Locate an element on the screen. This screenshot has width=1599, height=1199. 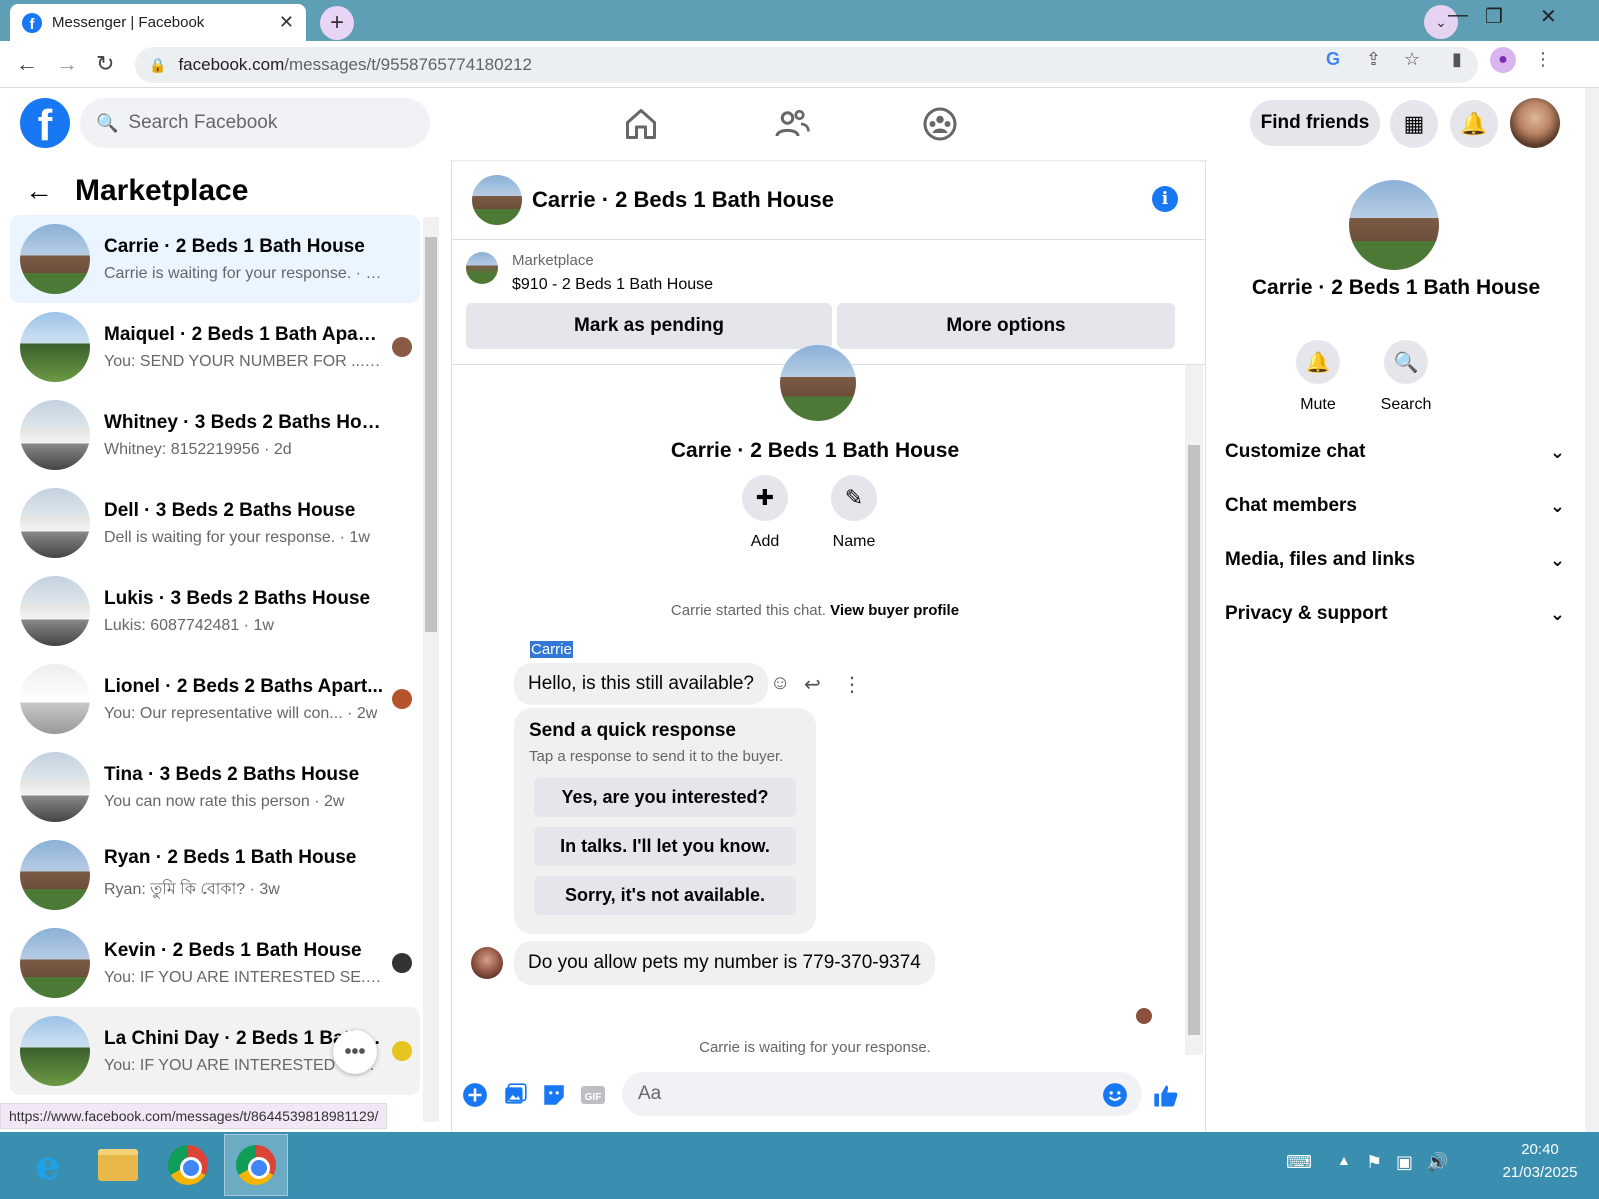
photo-icon is located at coordinates (515, 1095).